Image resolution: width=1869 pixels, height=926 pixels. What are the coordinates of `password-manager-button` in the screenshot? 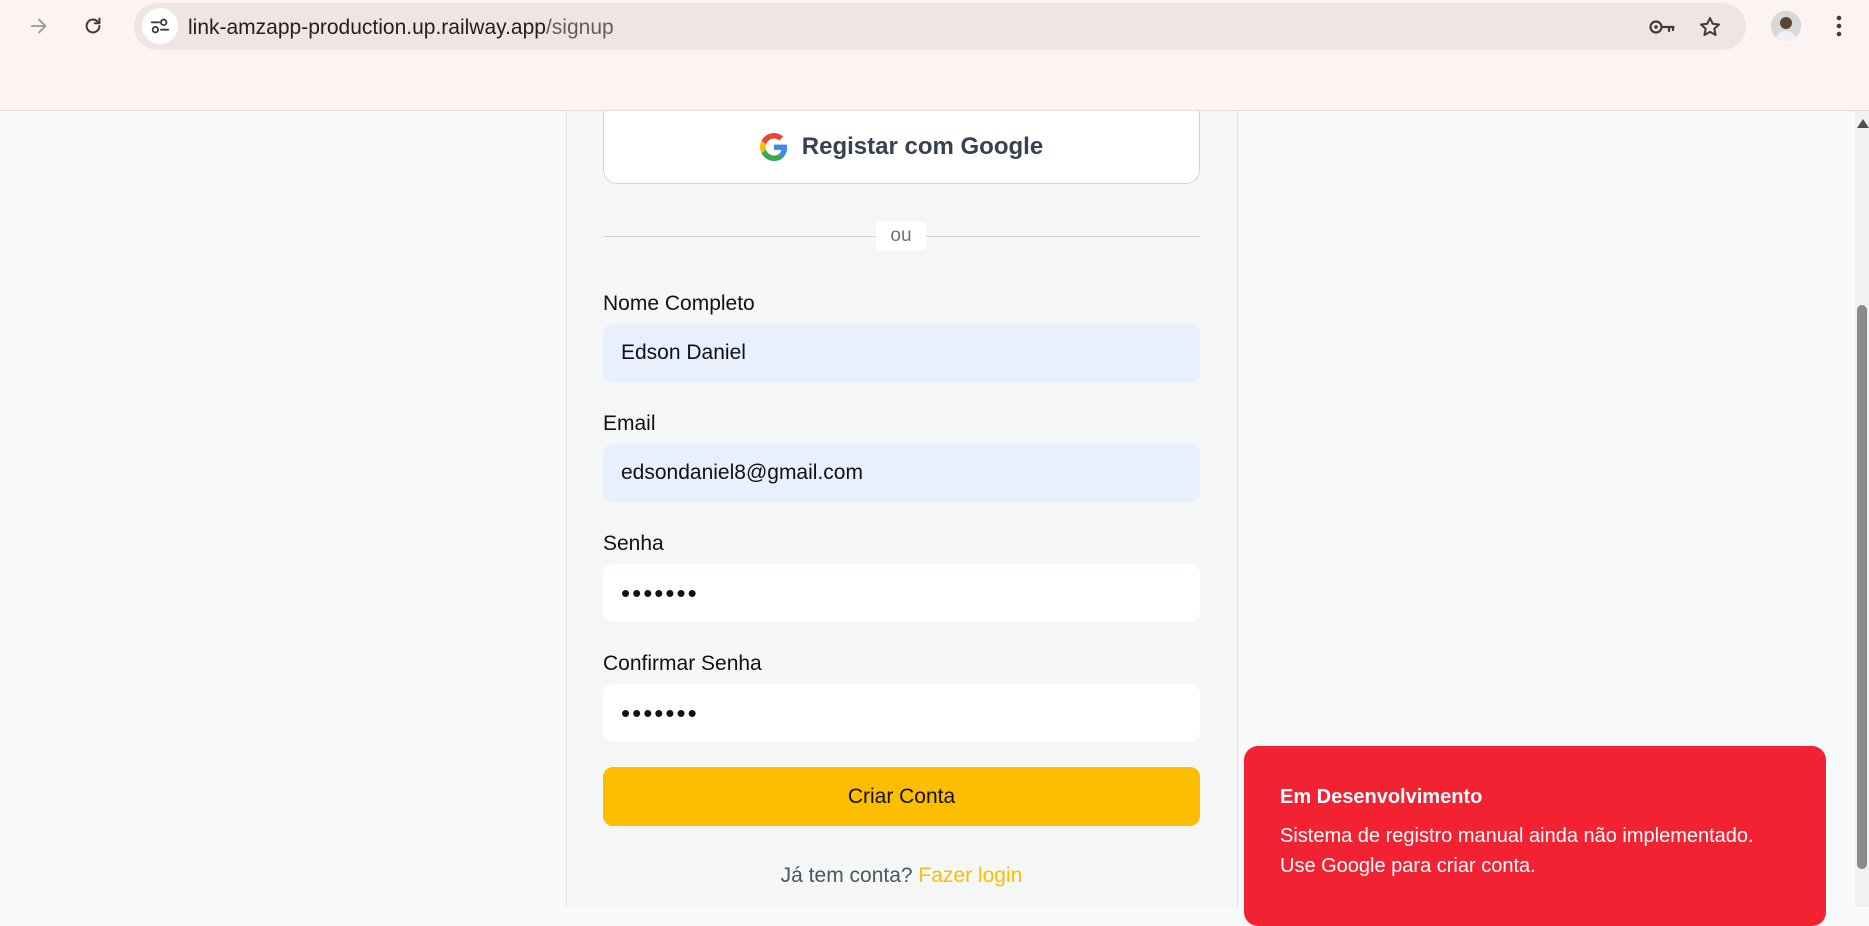 It's located at (1662, 27).